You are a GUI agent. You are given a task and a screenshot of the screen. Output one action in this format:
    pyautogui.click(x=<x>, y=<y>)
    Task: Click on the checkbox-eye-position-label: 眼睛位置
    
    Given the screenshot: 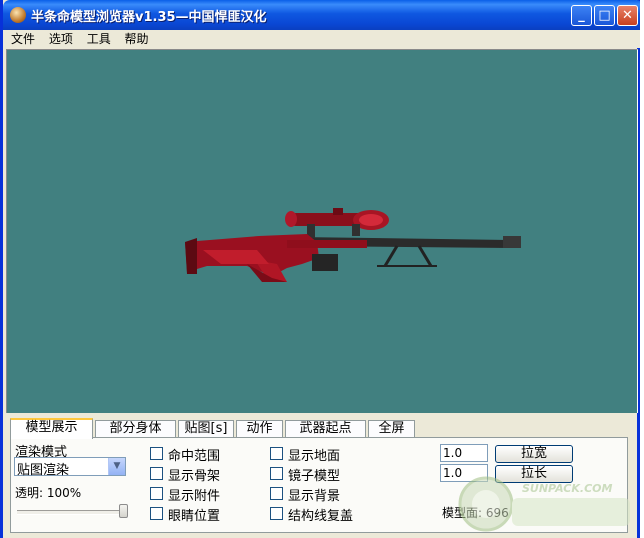 What is the action you would take?
    pyautogui.click(x=194, y=516)
    